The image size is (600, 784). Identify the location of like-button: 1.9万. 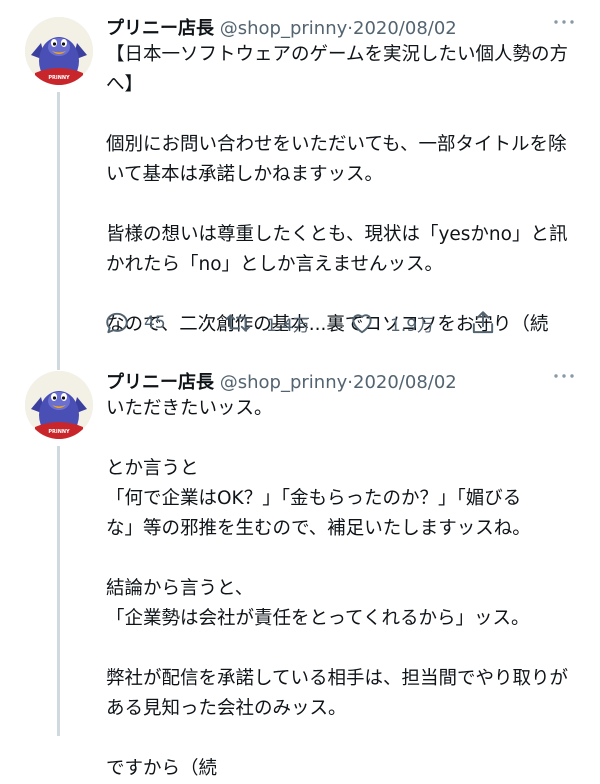
(391, 323).